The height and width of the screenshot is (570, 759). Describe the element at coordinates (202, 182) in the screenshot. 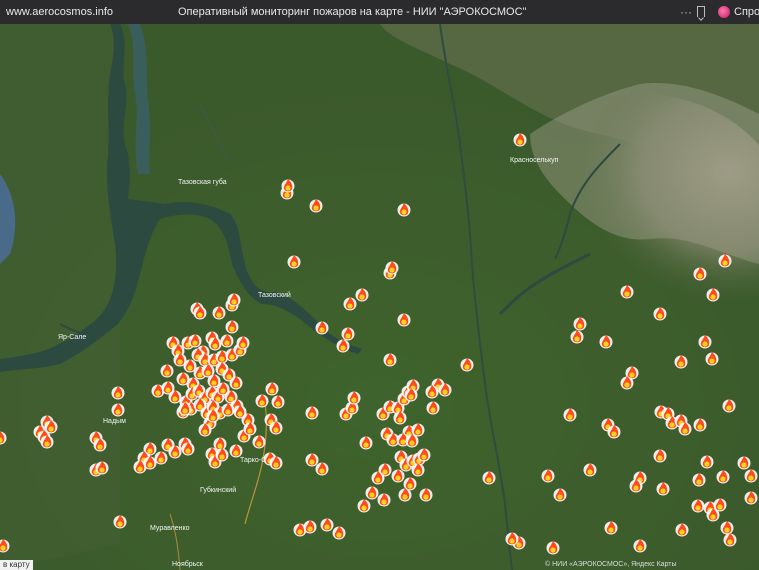

I see `map-label: Тазовская губа` at that location.